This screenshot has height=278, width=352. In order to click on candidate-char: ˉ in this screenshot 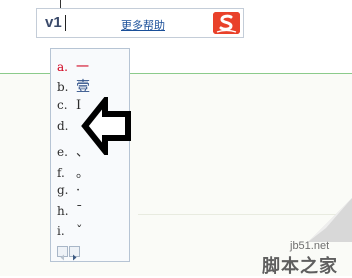, I will do `click(79, 211)`.